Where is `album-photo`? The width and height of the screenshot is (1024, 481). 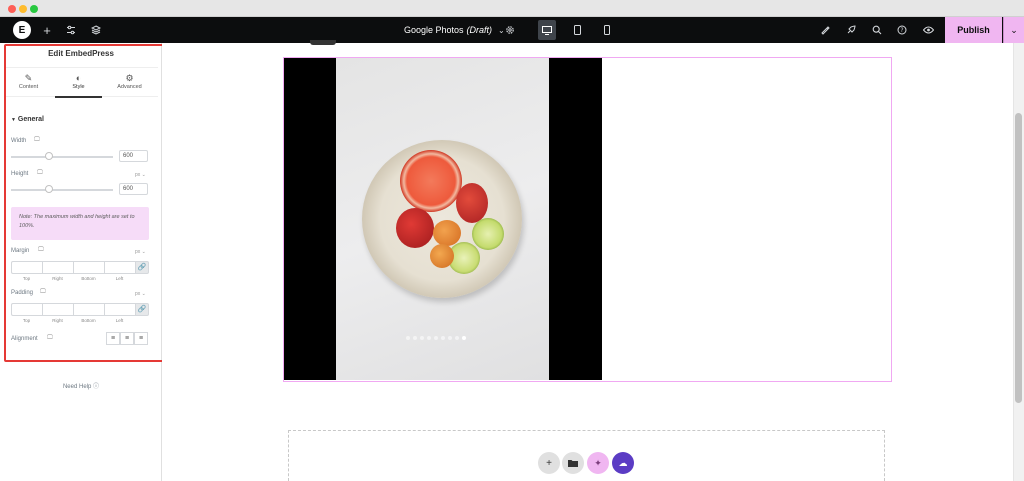
album-photo is located at coordinates (442, 219).